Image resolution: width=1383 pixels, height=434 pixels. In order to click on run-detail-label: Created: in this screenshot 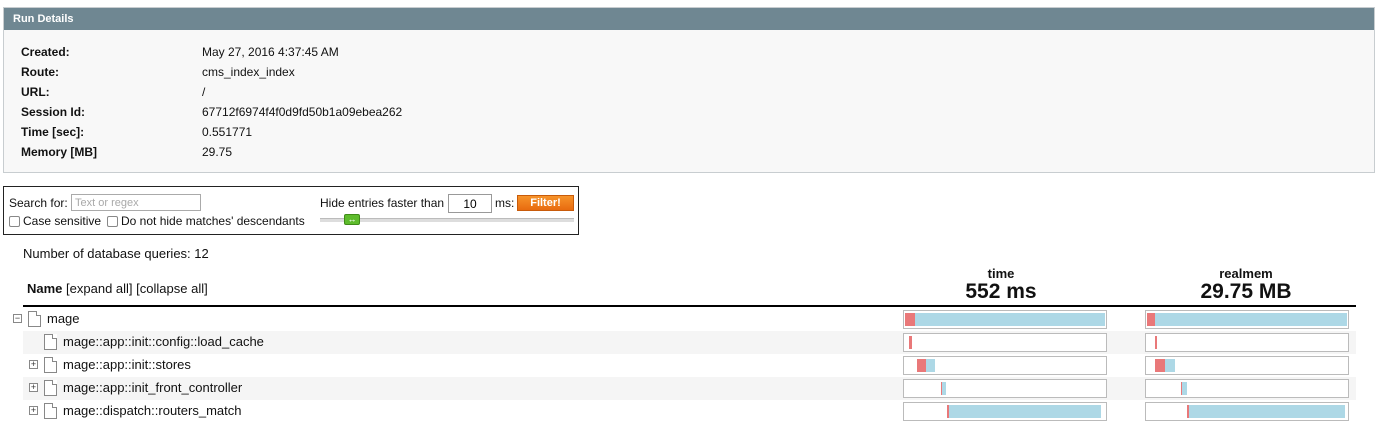, I will do `click(45, 52)`.